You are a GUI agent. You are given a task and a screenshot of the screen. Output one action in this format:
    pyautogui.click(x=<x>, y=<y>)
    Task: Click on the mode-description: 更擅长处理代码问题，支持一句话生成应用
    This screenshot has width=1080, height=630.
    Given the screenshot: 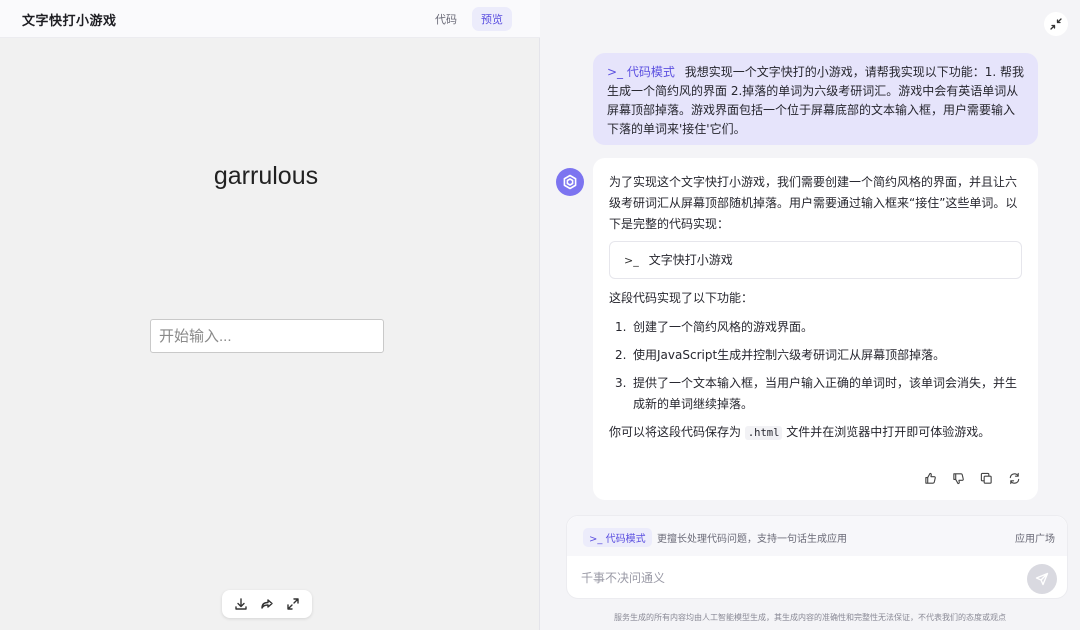 What is the action you would take?
    pyautogui.click(x=752, y=539)
    